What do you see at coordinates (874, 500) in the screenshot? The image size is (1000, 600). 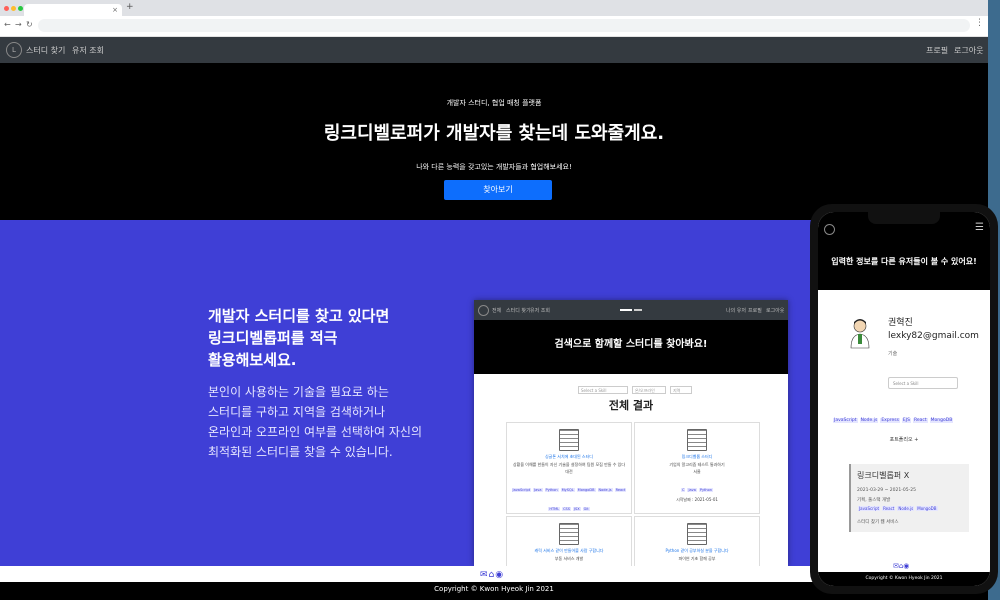 I see `portfolio-role: 기획, 풀스택 개발` at bounding box center [874, 500].